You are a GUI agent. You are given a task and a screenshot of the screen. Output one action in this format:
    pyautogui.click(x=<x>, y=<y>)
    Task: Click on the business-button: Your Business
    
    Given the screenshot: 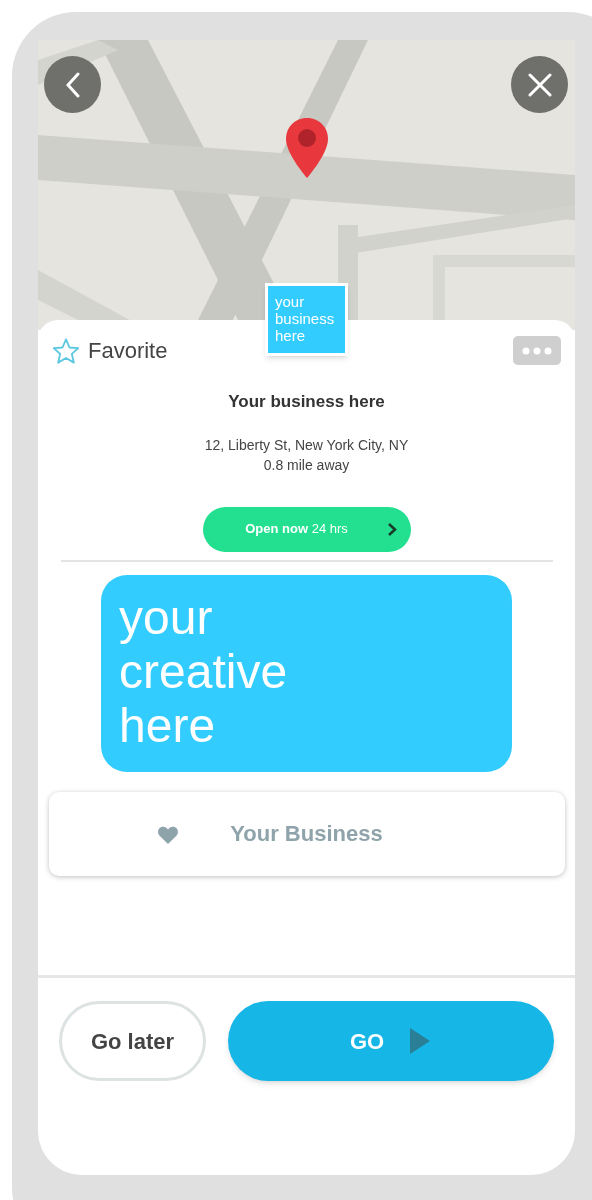 What is the action you would take?
    pyautogui.click(x=306, y=833)
    